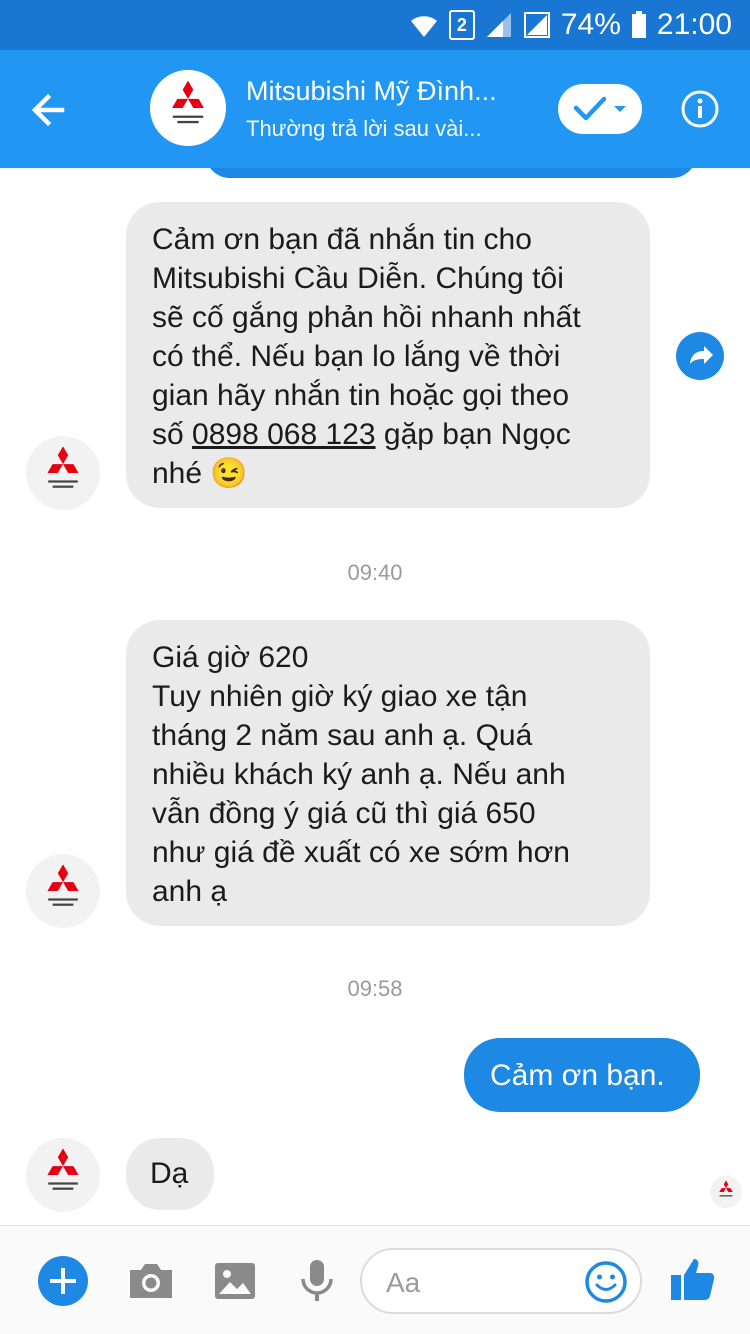 This screenshot has height=1334, width=750. I want to click on microphone-button, so click(317, 1281).